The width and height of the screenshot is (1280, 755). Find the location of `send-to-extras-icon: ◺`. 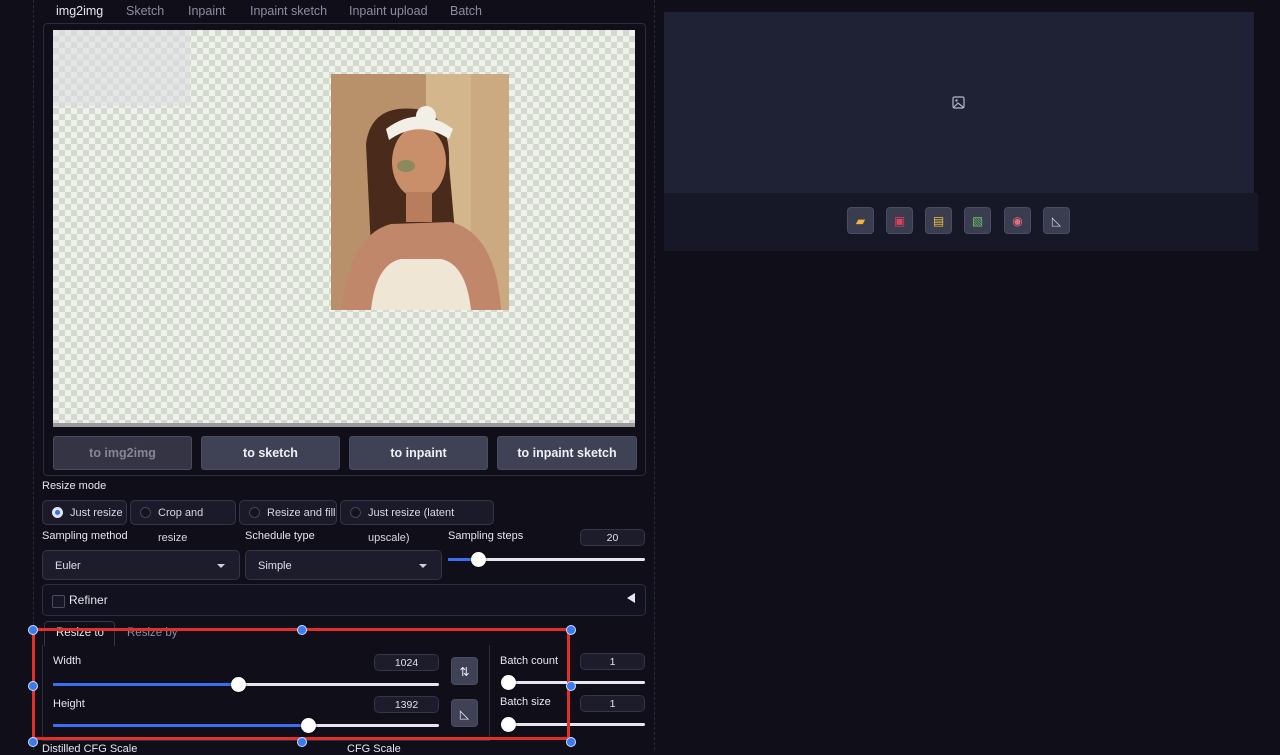

send-to-extras-icon: ◺ is located at coordinates (1056, 221).